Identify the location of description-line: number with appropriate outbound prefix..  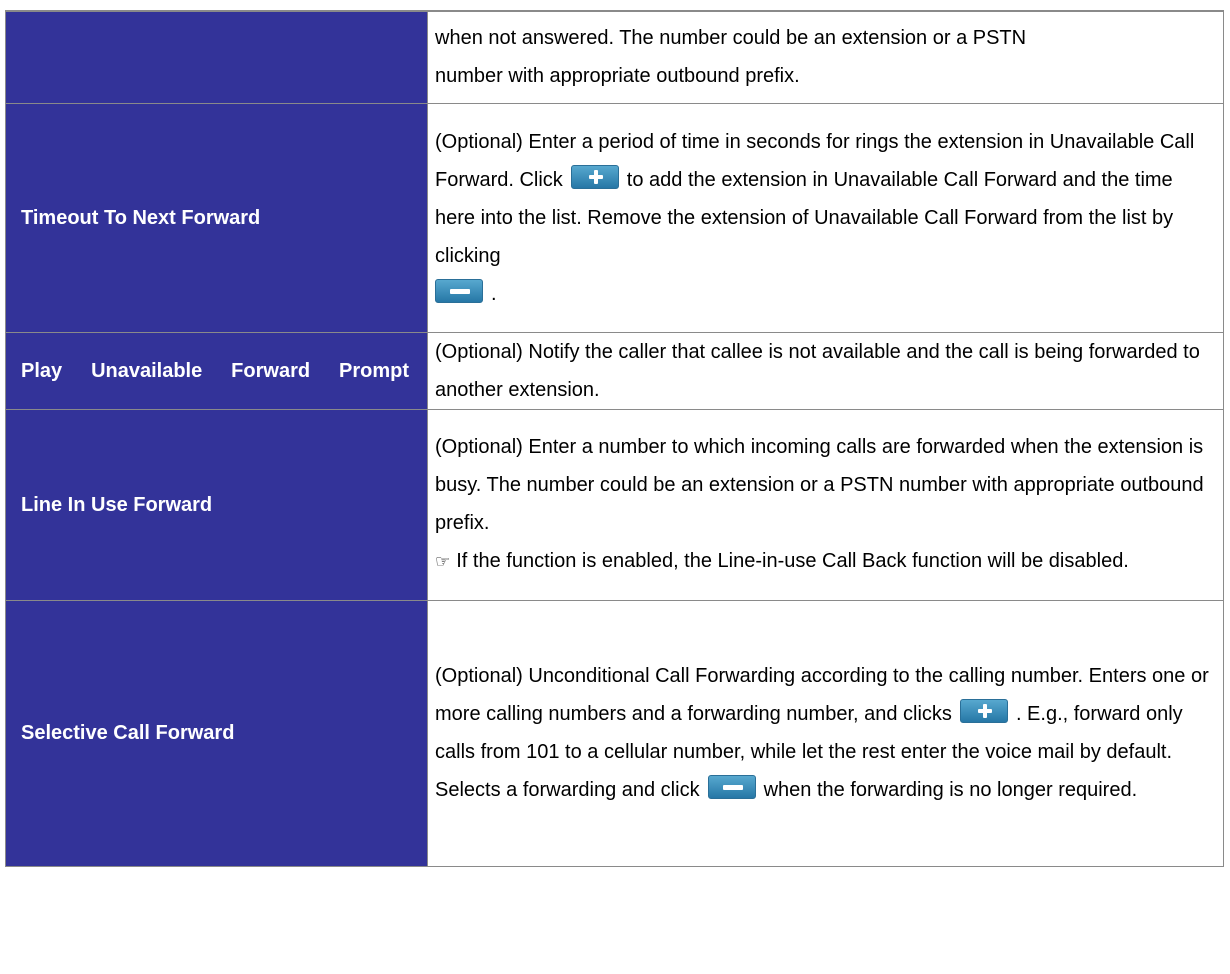
(617, 76).